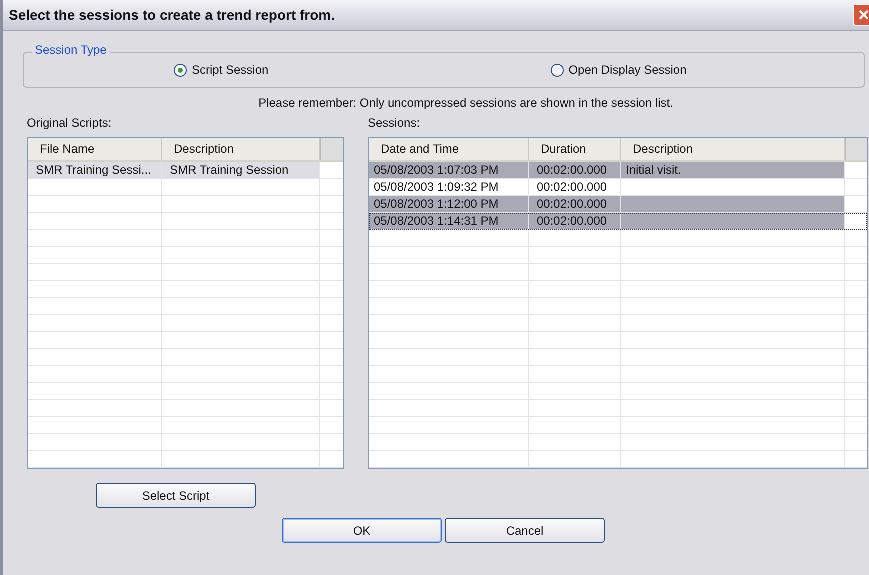 This screenshot has width=869, height=575. I want to click on table-cell: 05/08/2003 1:14:31 PM, so click(449, 221).